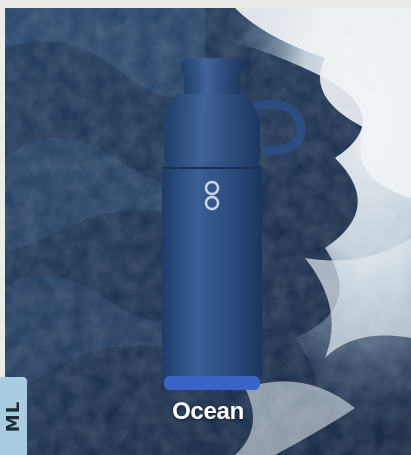  I want to click on product-name-label: Ocean, so click(208, 411).